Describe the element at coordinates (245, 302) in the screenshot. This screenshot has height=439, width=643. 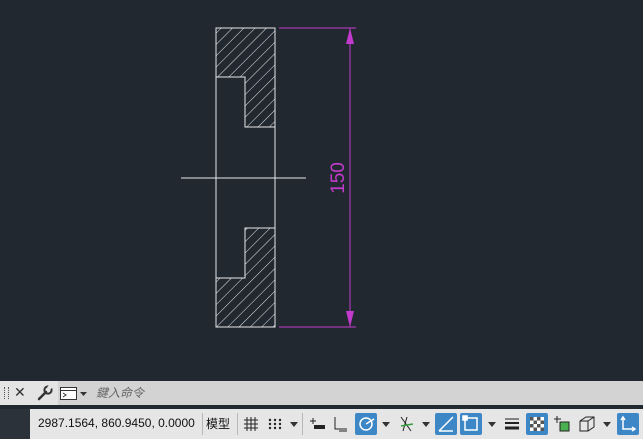
I see `hatch-bottom-outer` at that location.